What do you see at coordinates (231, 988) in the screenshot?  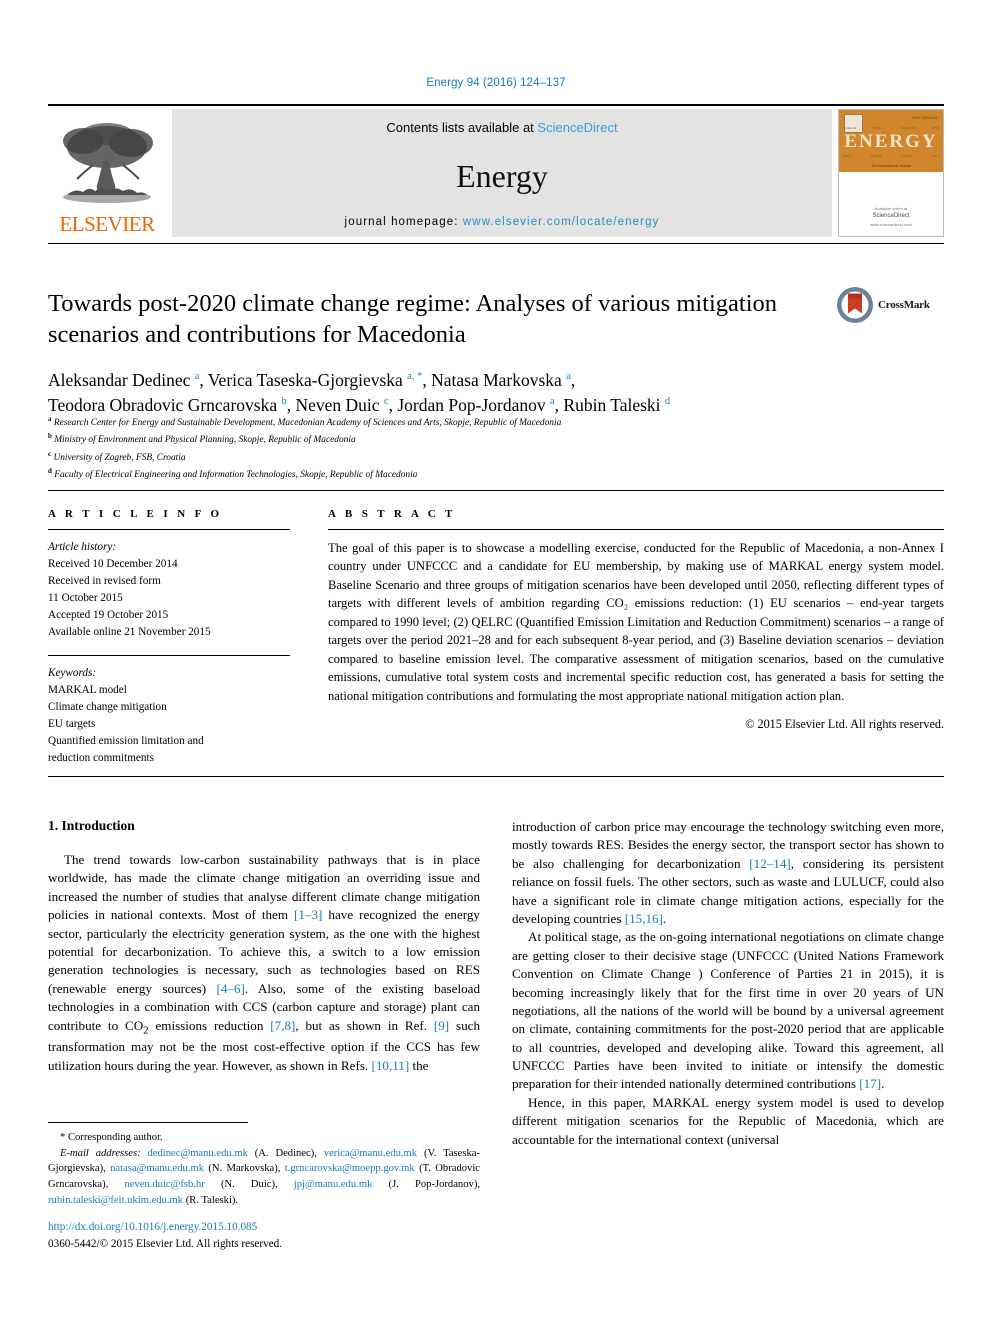 I see `citation-ref: [4–6]` at bounding box center [231, 988].